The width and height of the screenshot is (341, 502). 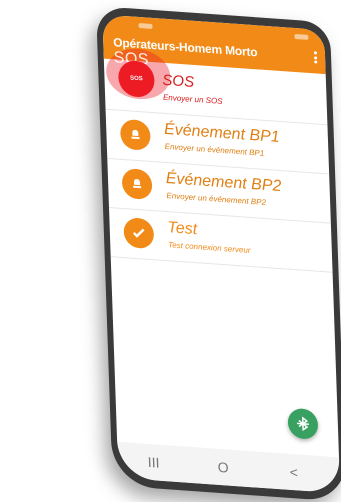 What do you see at coordinates (178, 81) in the screenshot?
I see `list-item-title: SOS` at bounding box center [178, 81].